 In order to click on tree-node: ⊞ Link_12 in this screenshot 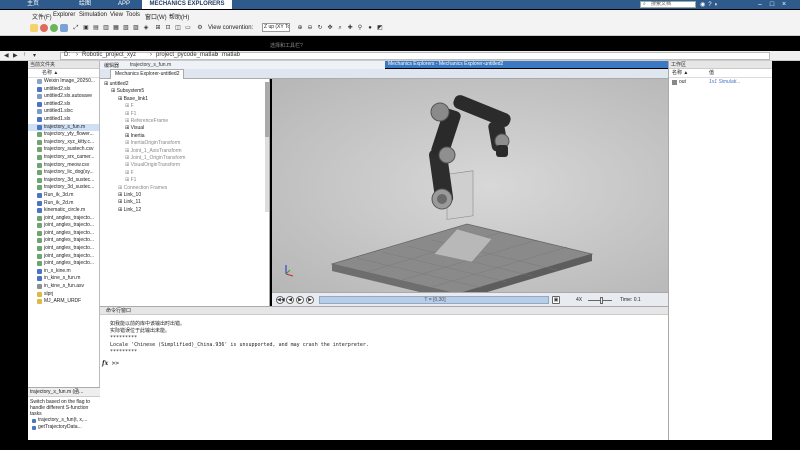, I will do `click(129, 210)`.